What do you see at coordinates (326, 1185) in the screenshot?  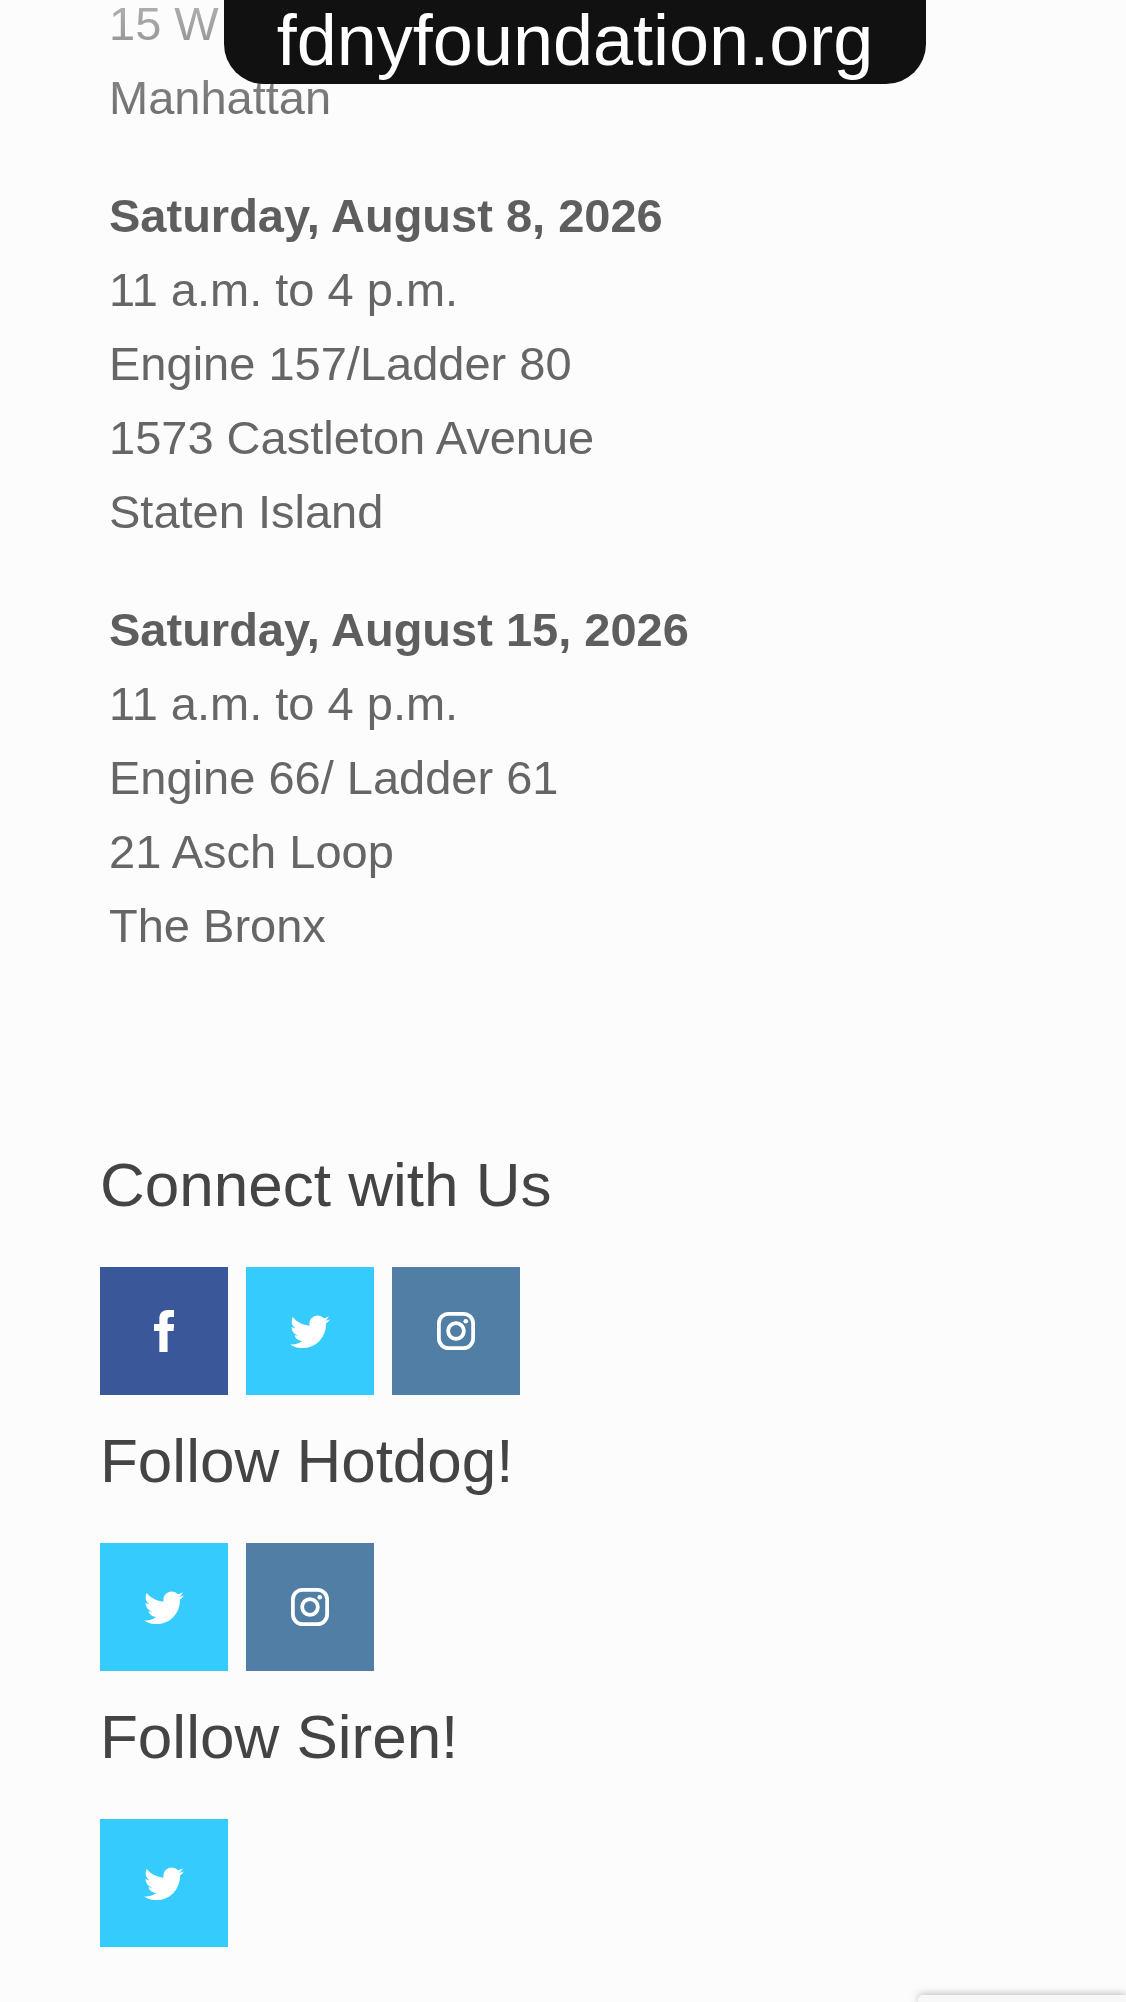 I see `section-heading: Connect with Us` at bounding box center [326, 1185].